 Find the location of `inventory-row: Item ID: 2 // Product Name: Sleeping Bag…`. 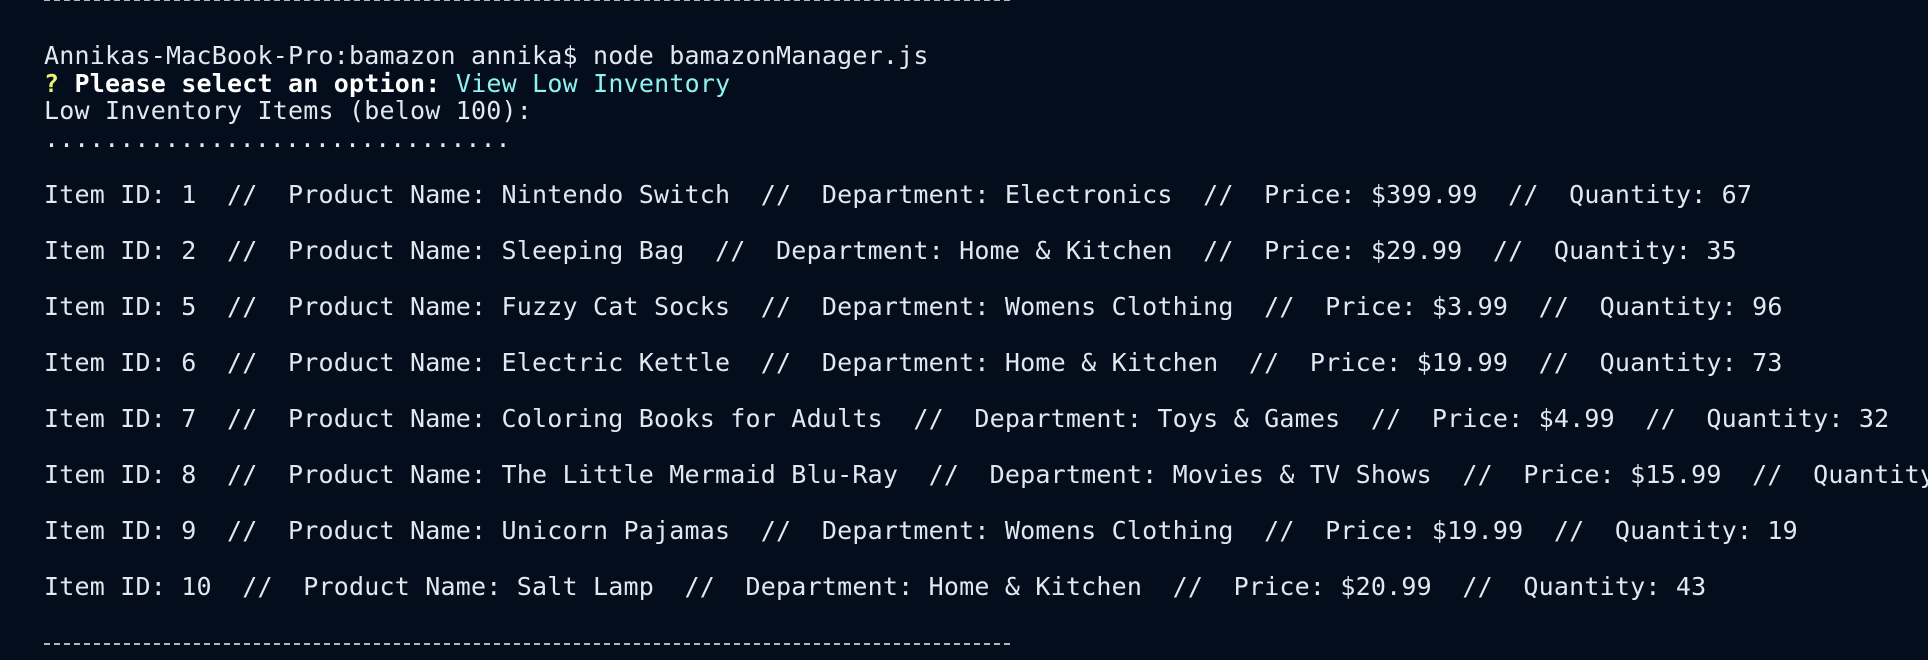

inventory-row: Item ID: 2 // Product Name: Sleeping Bag… is located at coordinates (890, 250).